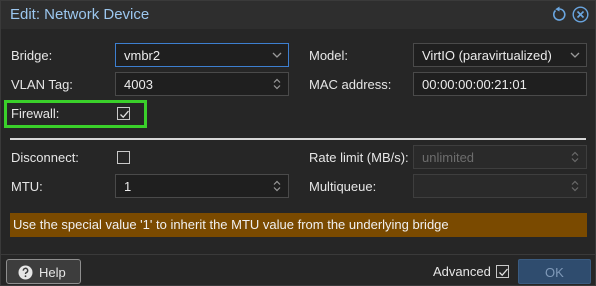  I want to click on ok-button: OK, so click(554, 271).